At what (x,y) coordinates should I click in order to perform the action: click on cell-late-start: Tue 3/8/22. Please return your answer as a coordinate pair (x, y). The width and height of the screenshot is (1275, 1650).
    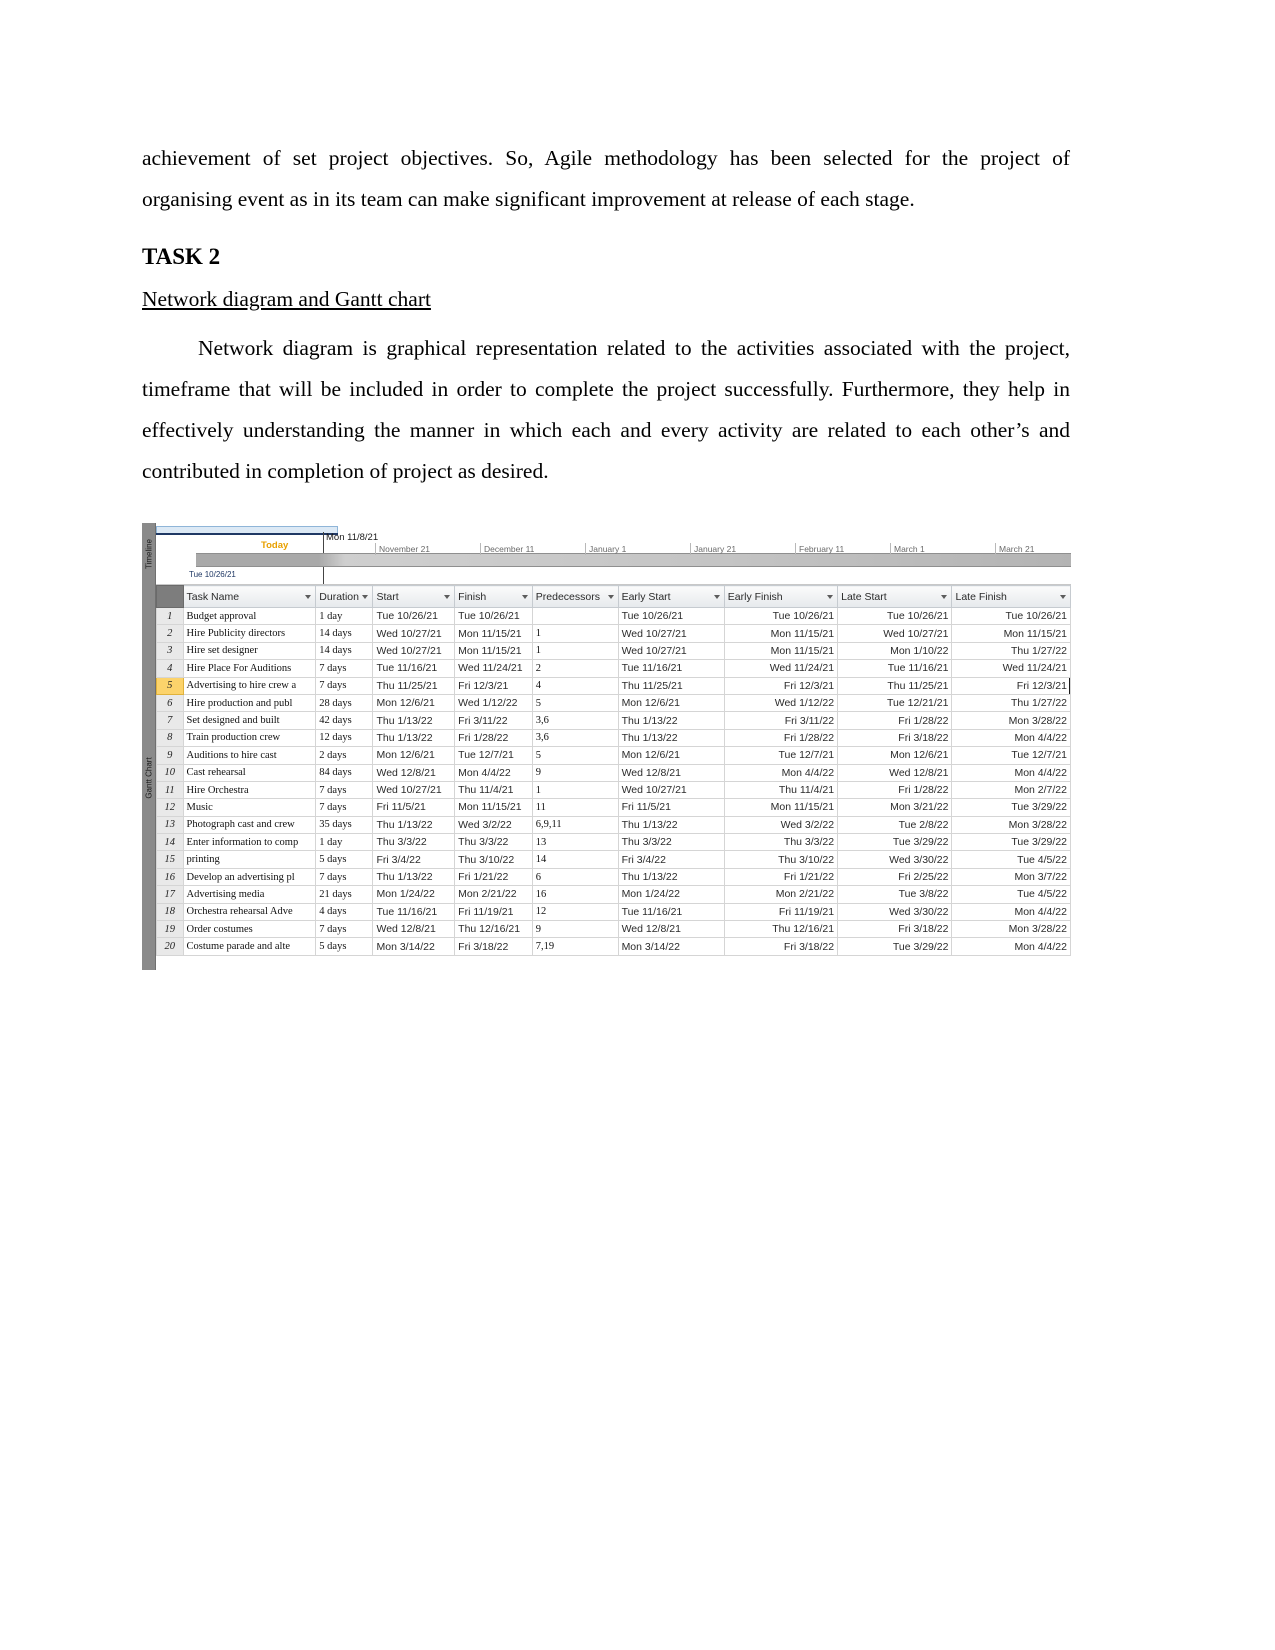
    Looking at the image, I should click on (895, 894).